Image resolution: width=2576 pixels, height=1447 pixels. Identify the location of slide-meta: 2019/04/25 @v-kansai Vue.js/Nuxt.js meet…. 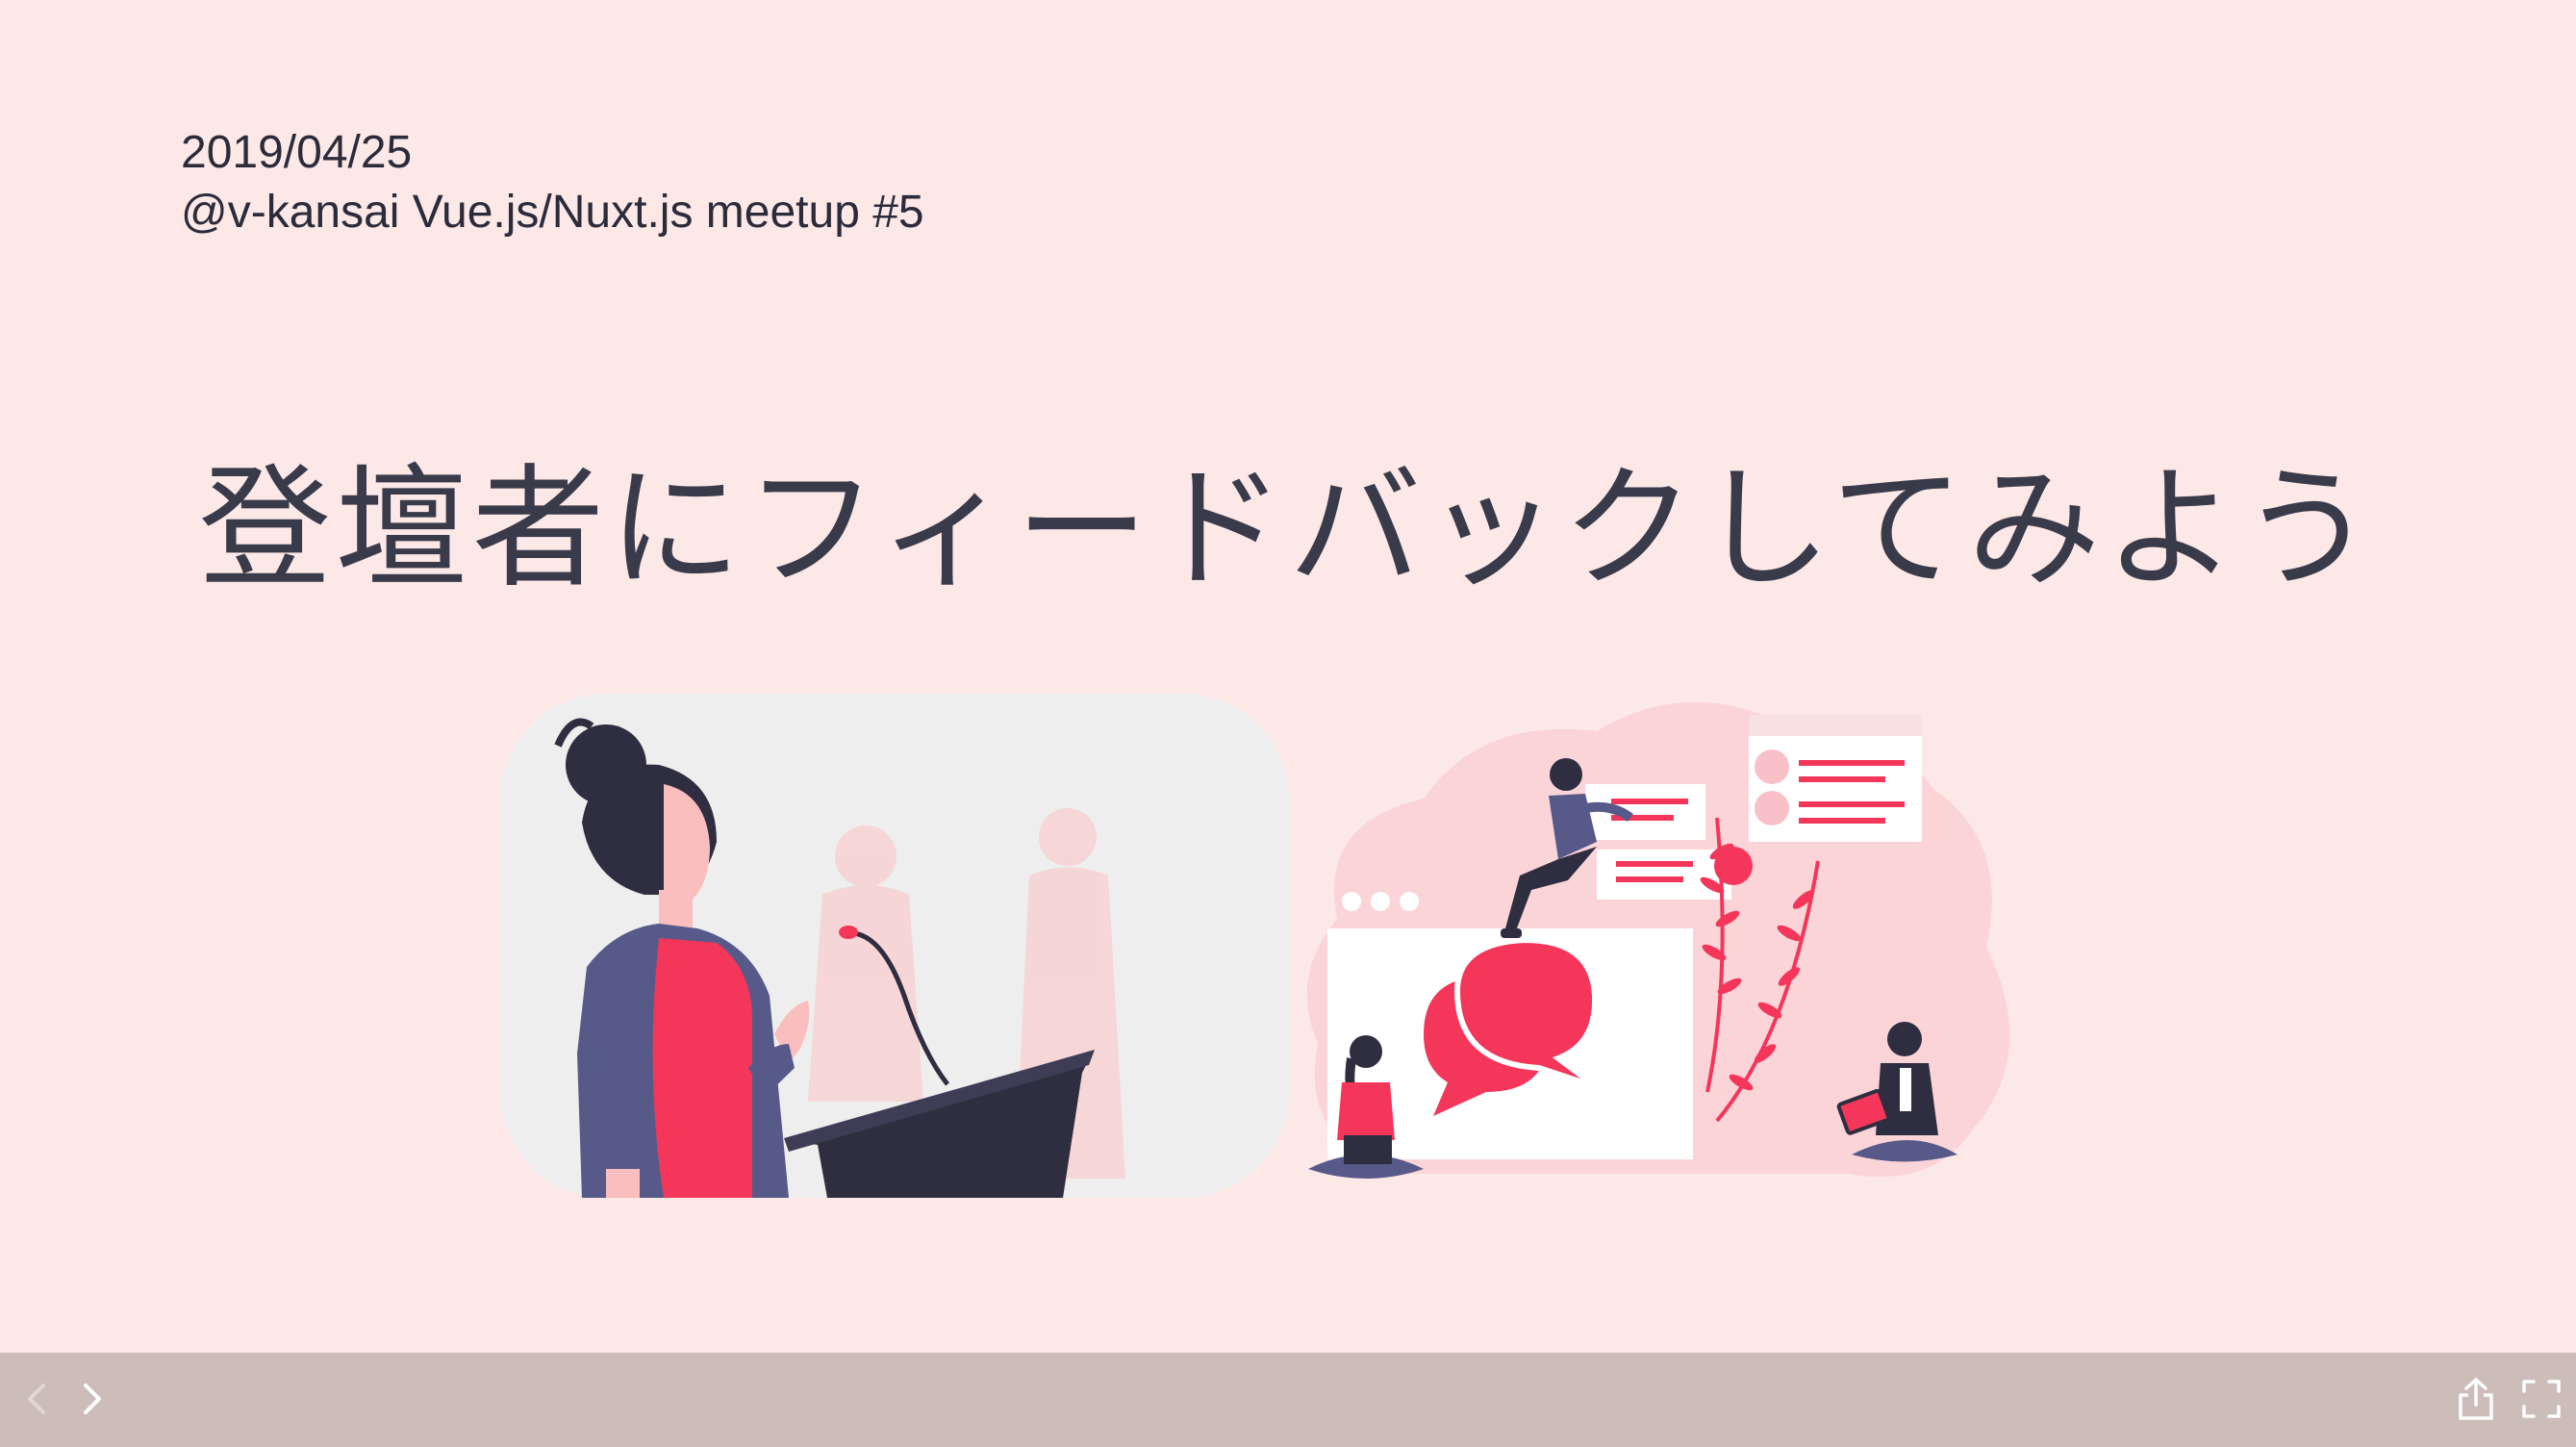
(552, 182).